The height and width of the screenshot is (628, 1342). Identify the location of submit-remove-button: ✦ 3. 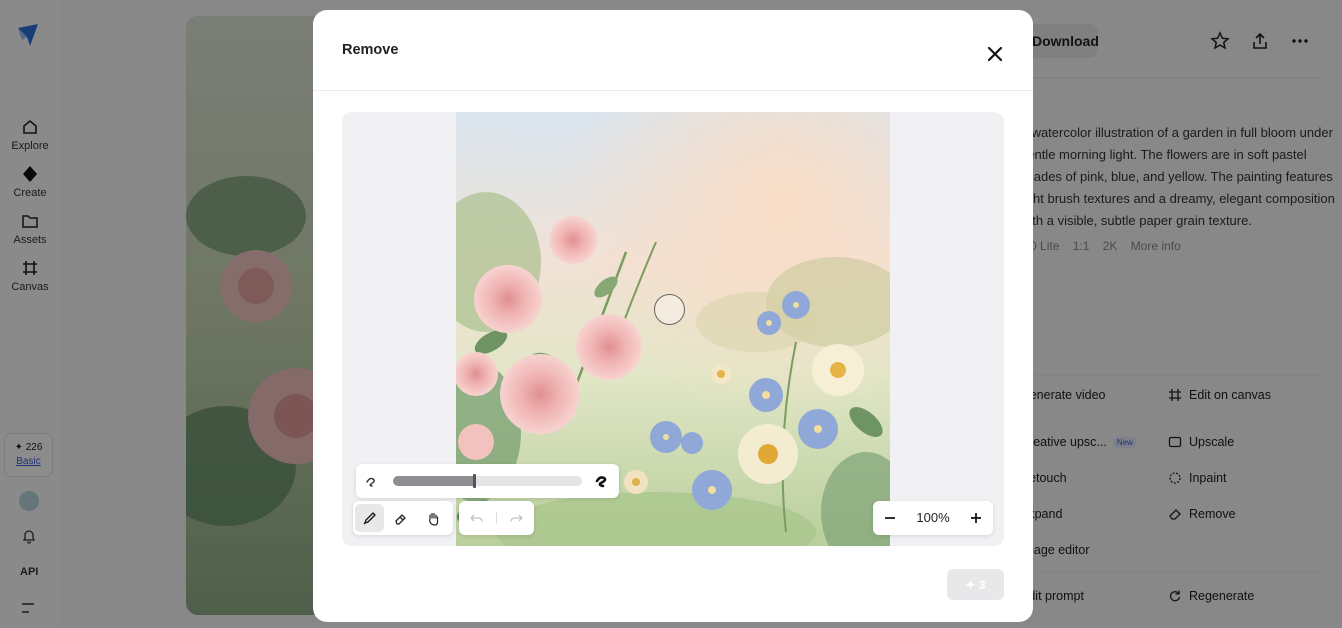
(975, 584).